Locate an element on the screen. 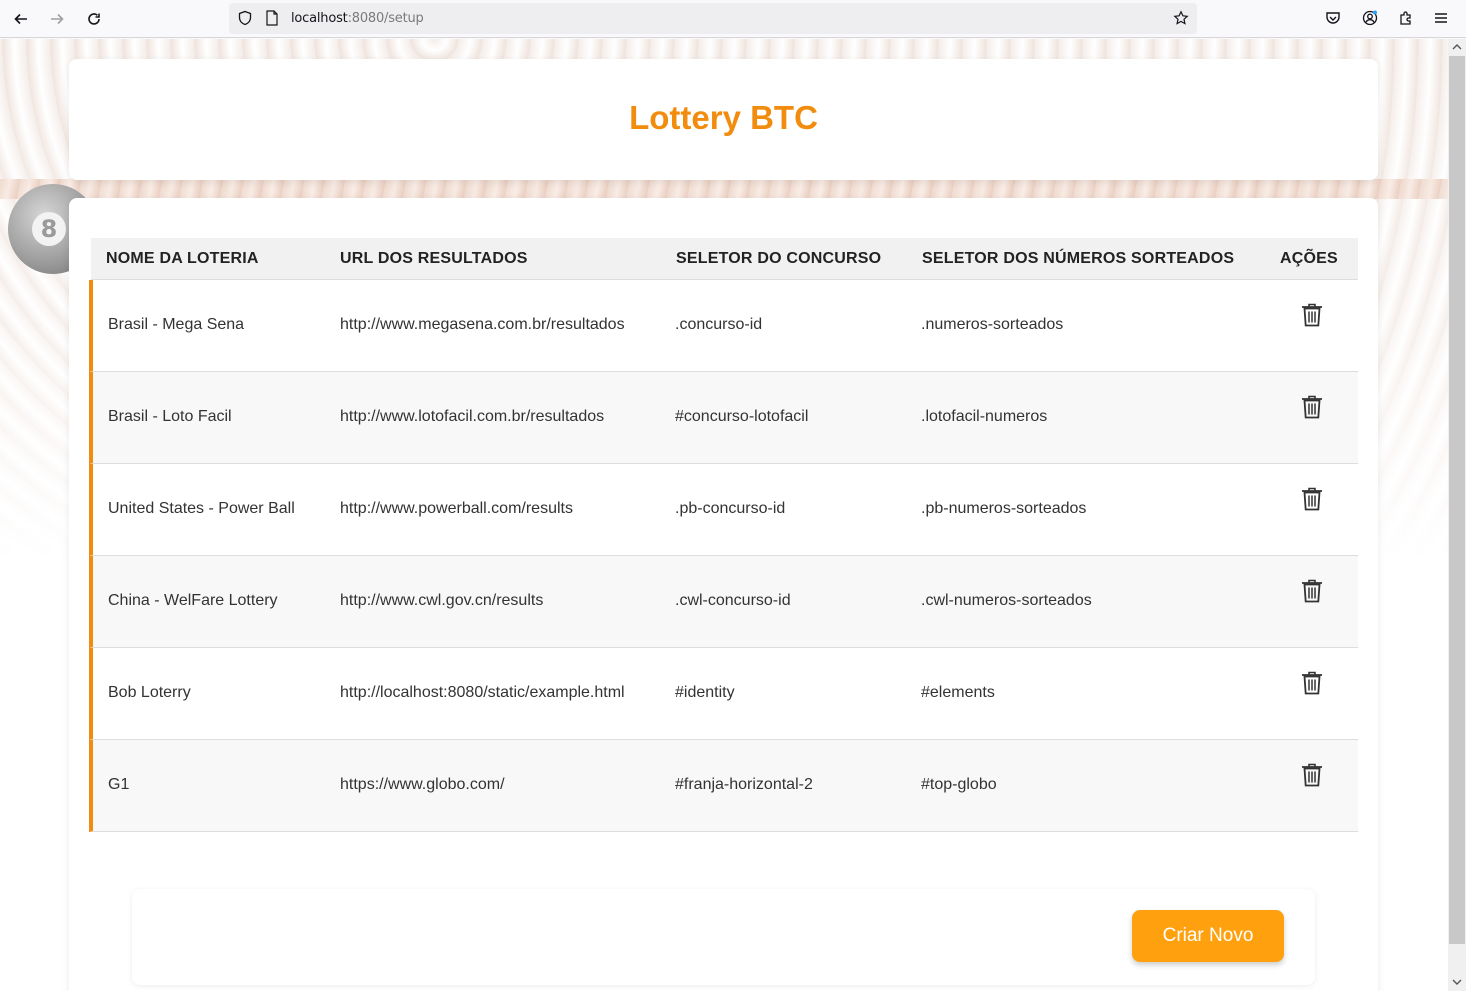  cell-contest-selector: #concurso-lotofacil is located at coordinates (742, 416).